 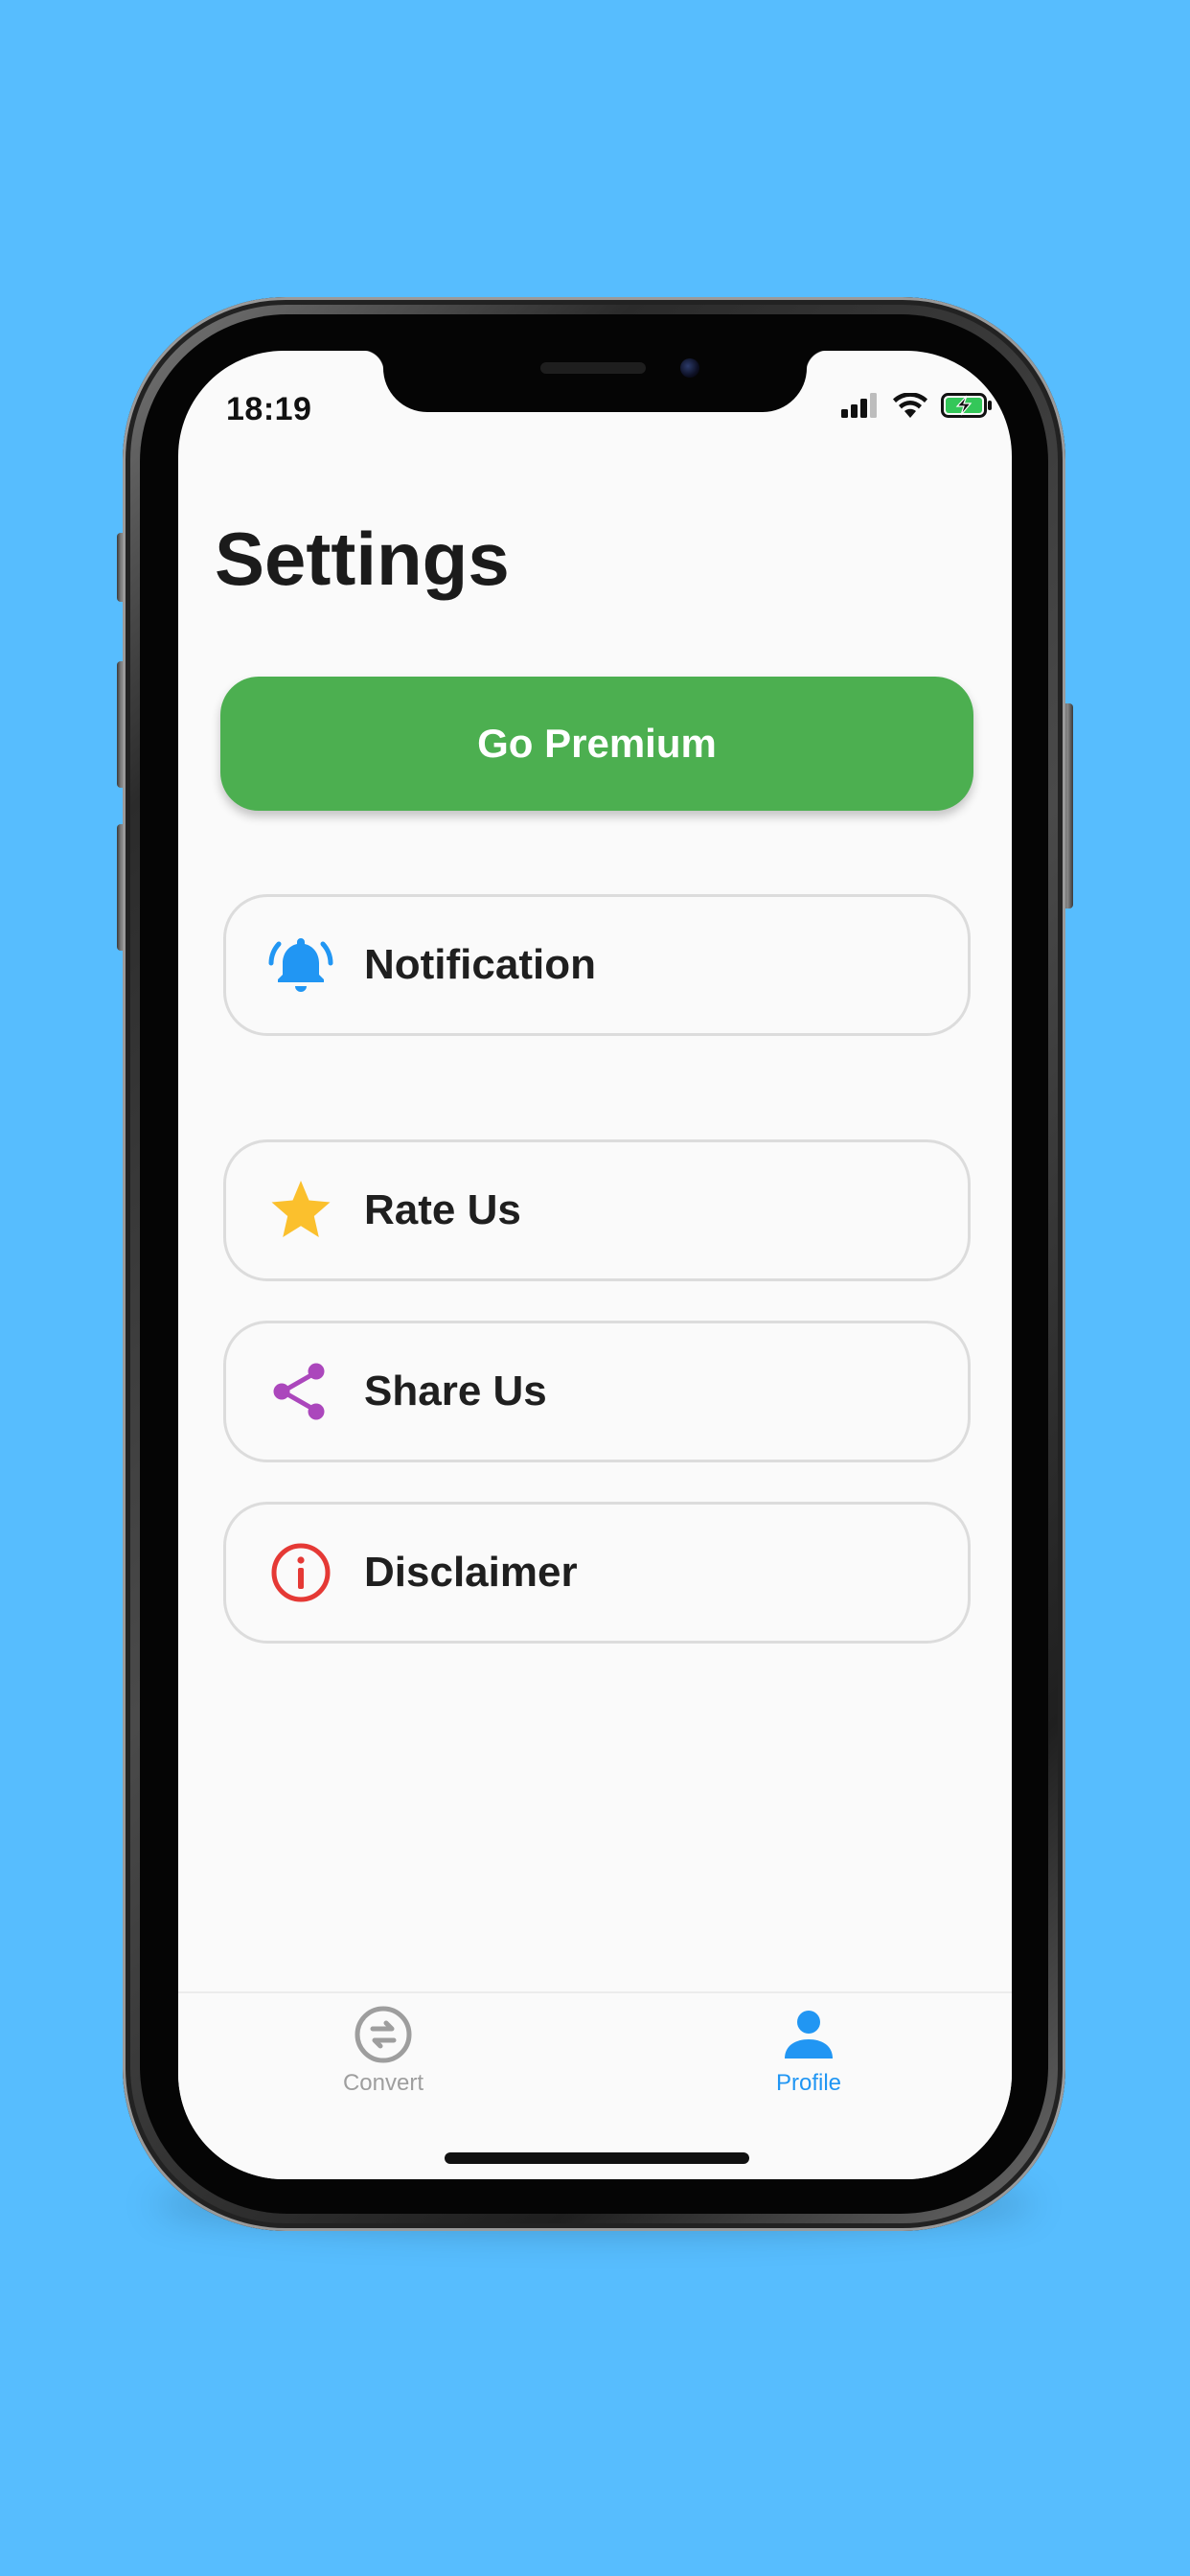 What do you see at coordinates (443, 1209) in the screenshot?
I see `rate-us-label: Rate Us` at bounding box center [443, 1209].